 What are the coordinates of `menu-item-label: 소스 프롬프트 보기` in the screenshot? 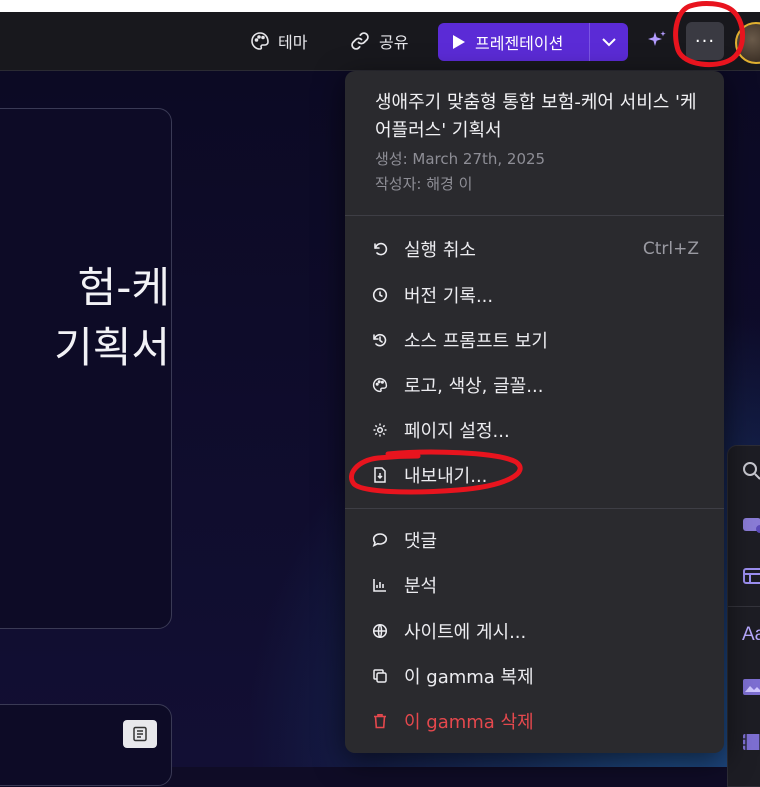 It's located at (476, 341).